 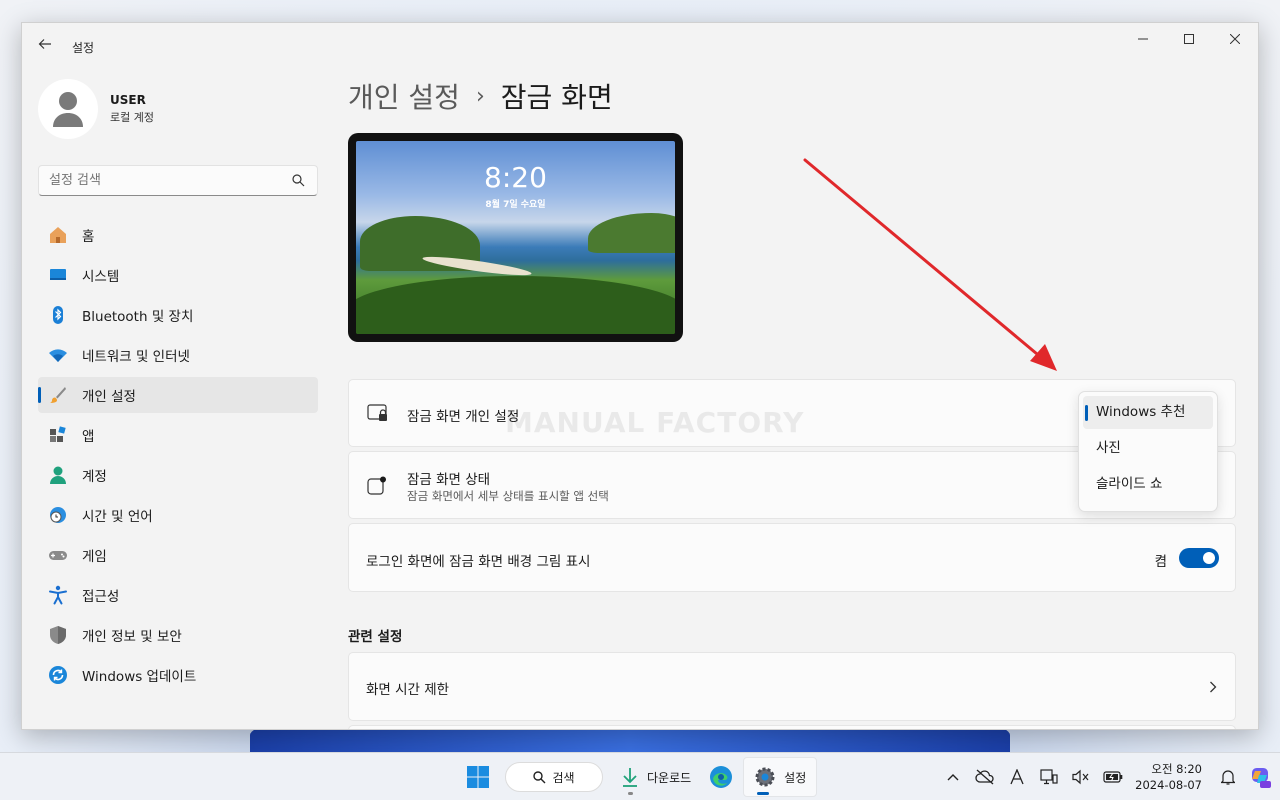 I want to click on close-button, so click(x=1235, y=39).